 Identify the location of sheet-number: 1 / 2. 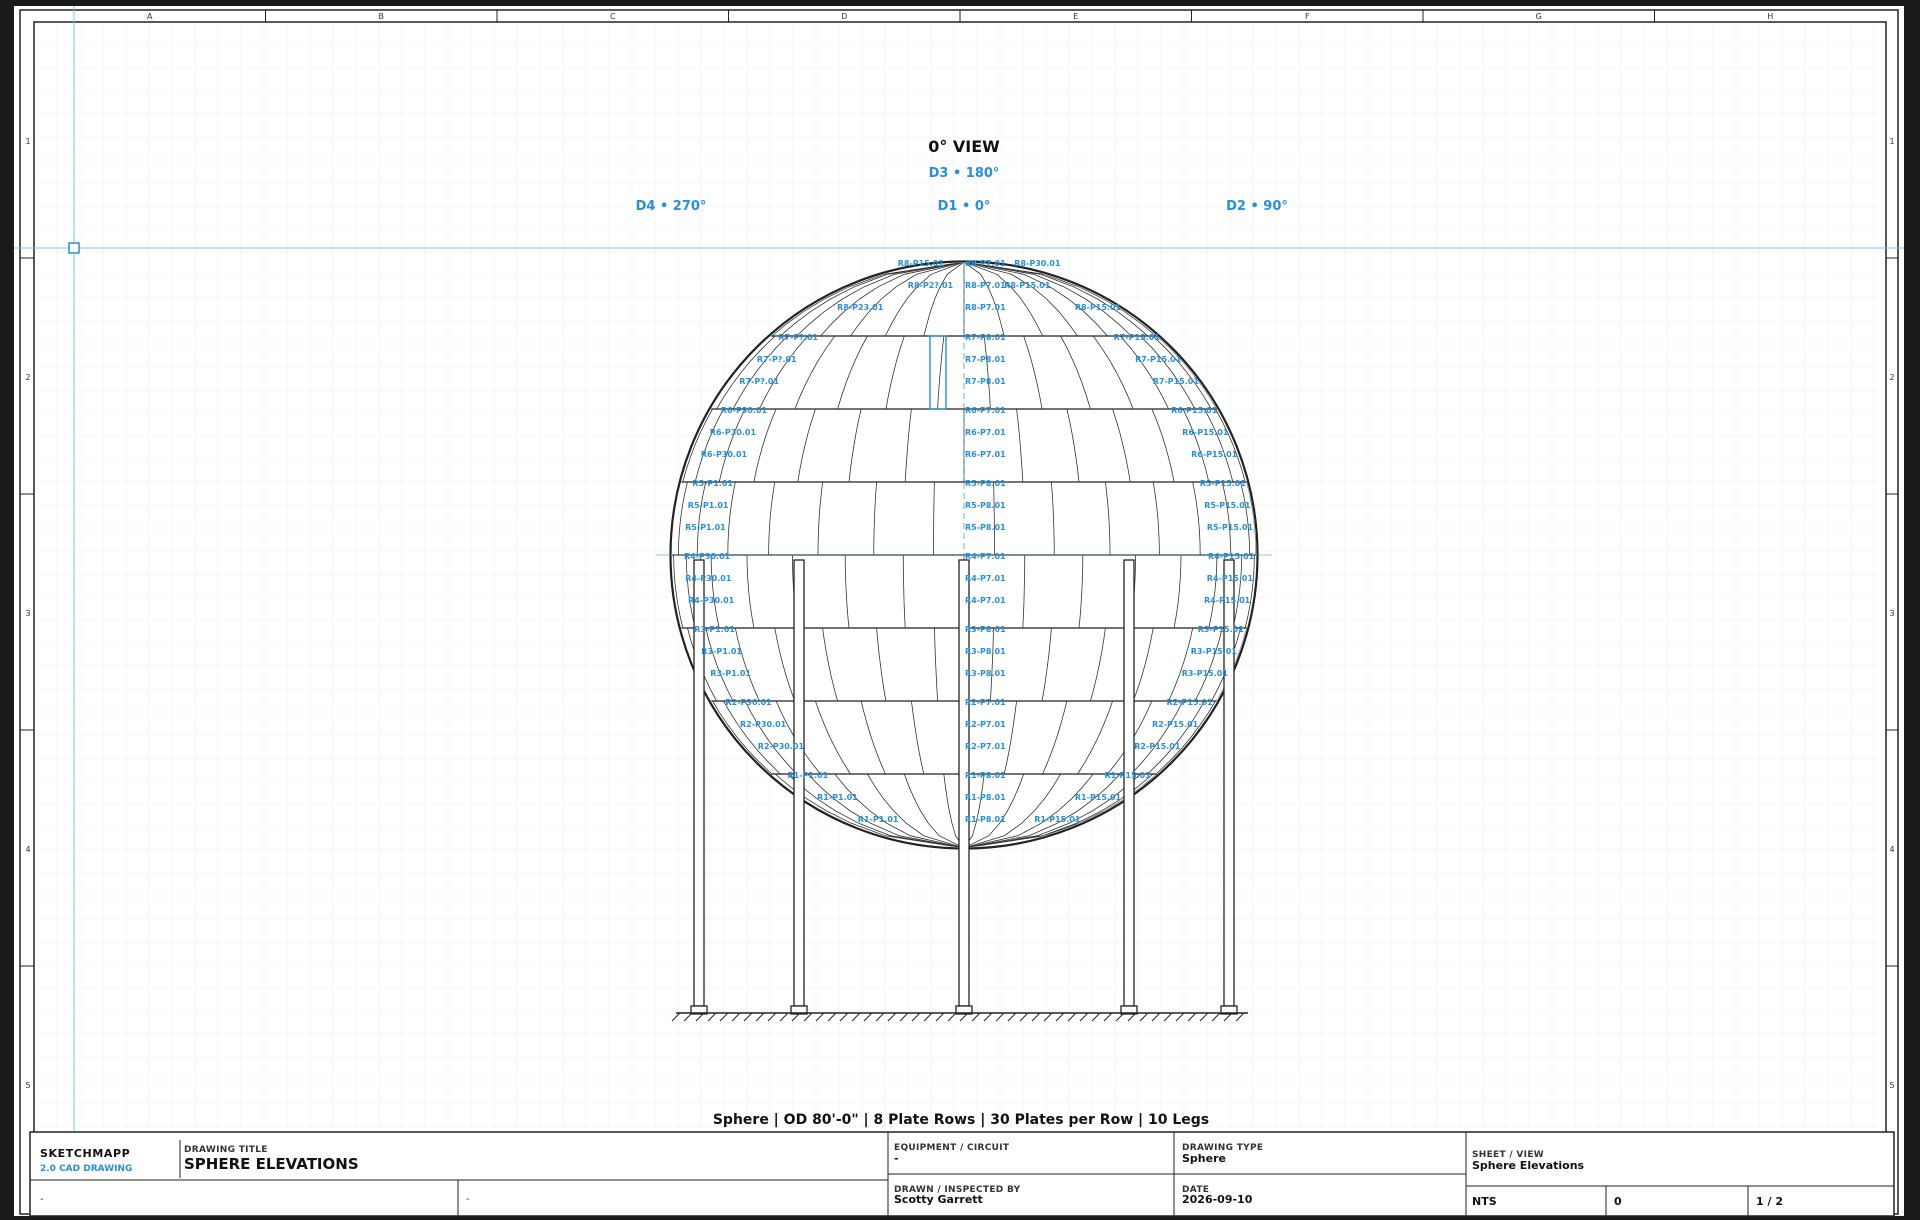
(1769, 1201).